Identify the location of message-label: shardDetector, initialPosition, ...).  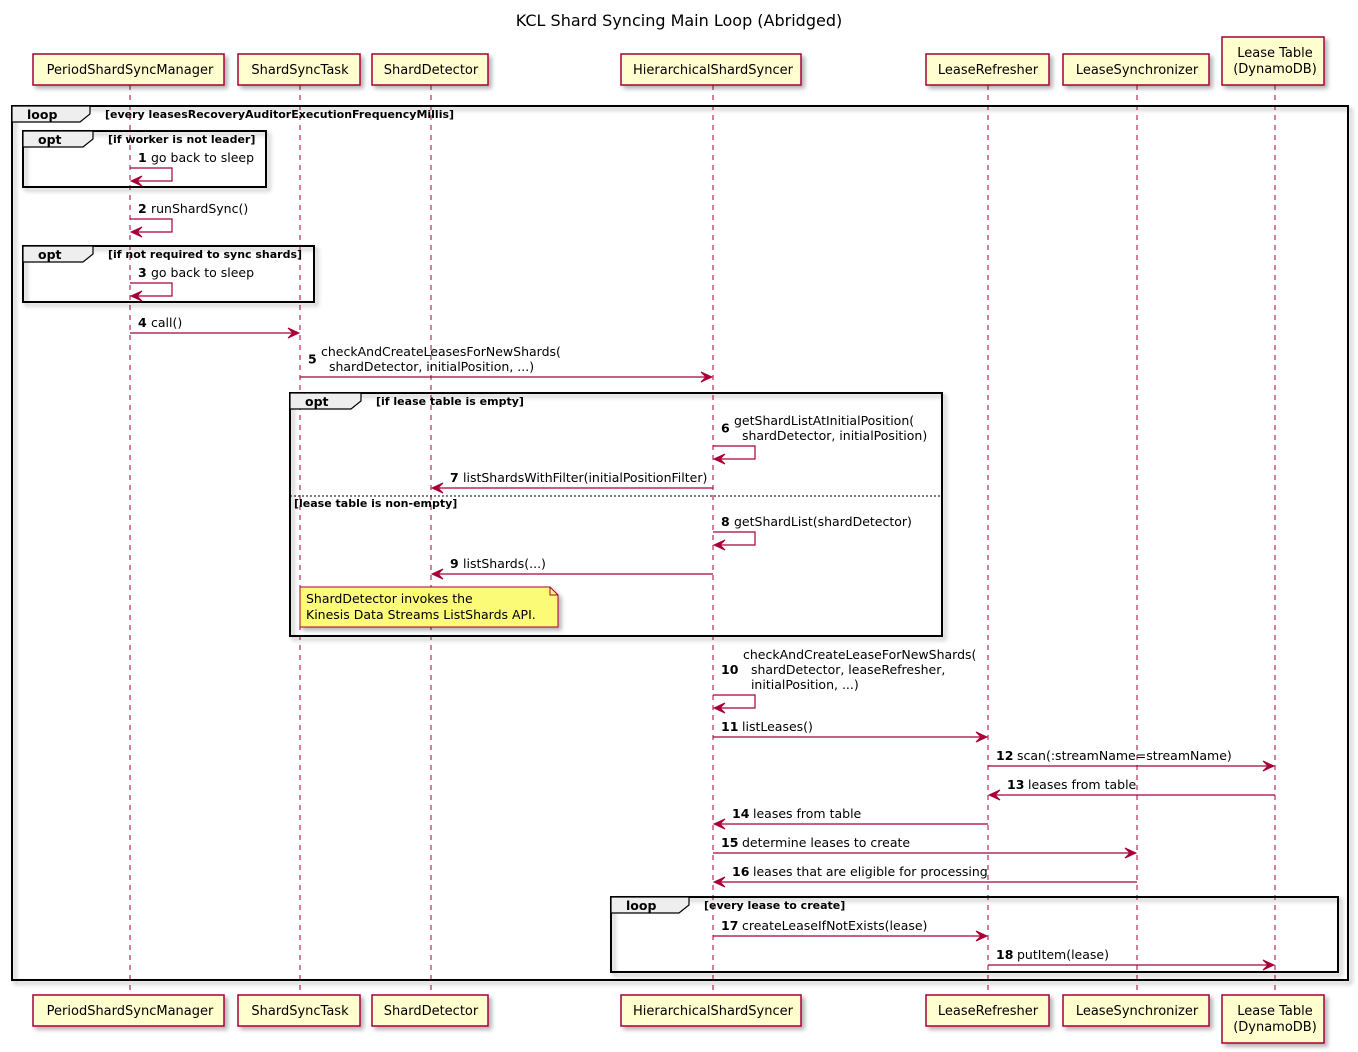
(427, 366).